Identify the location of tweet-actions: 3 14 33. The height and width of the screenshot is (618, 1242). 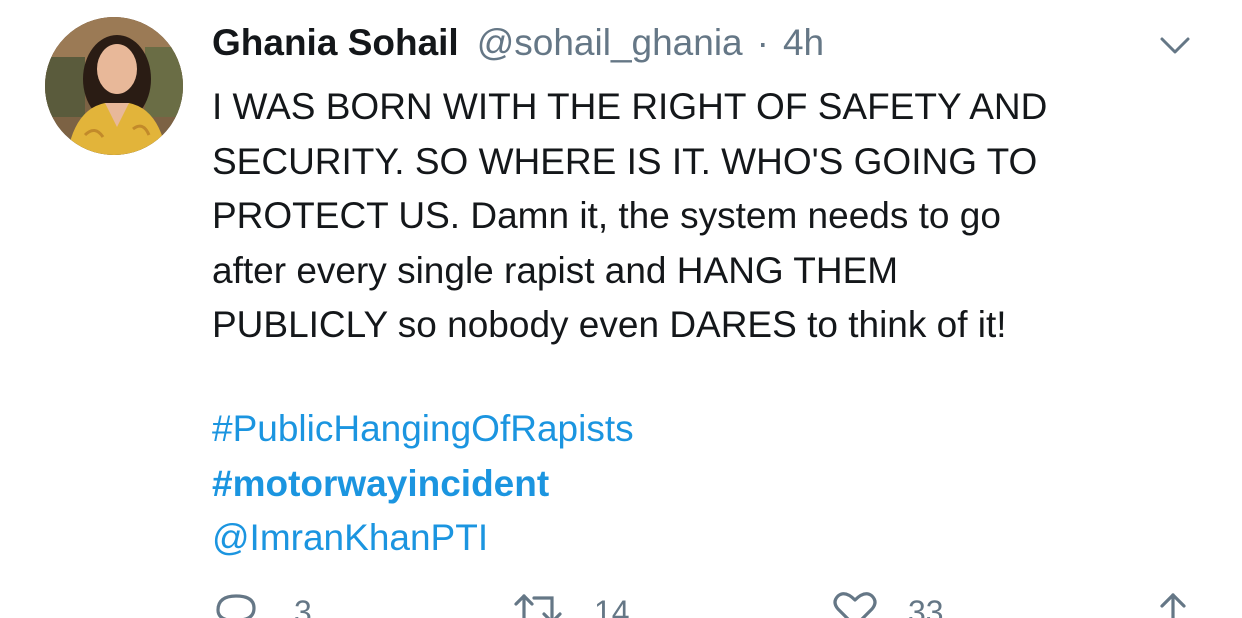
(621, 604).